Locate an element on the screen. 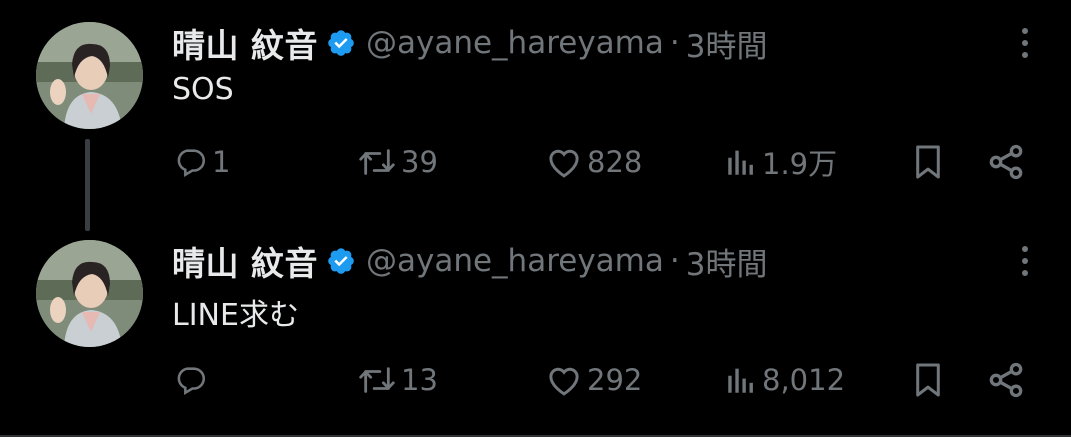  retweet-button: 13 is located at coordinates (397, 380).